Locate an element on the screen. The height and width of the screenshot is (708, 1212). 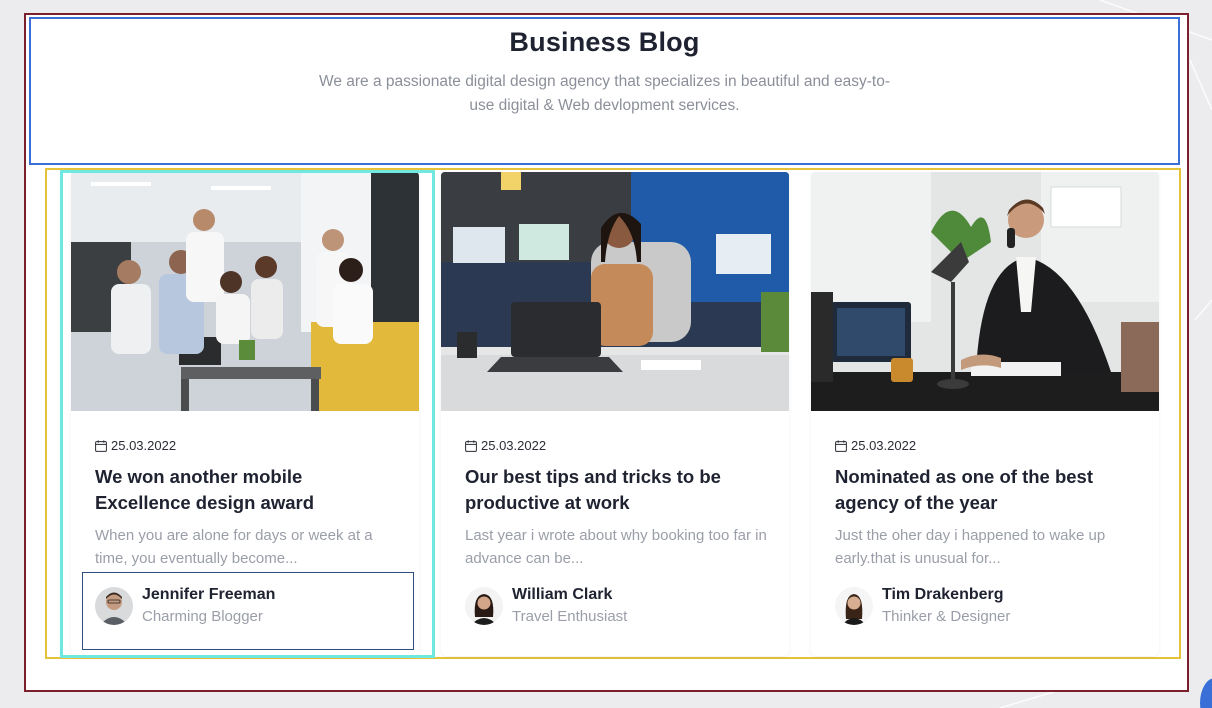
post-author: William Clark Travel Enthusiast is located at coordinates (546, 605).